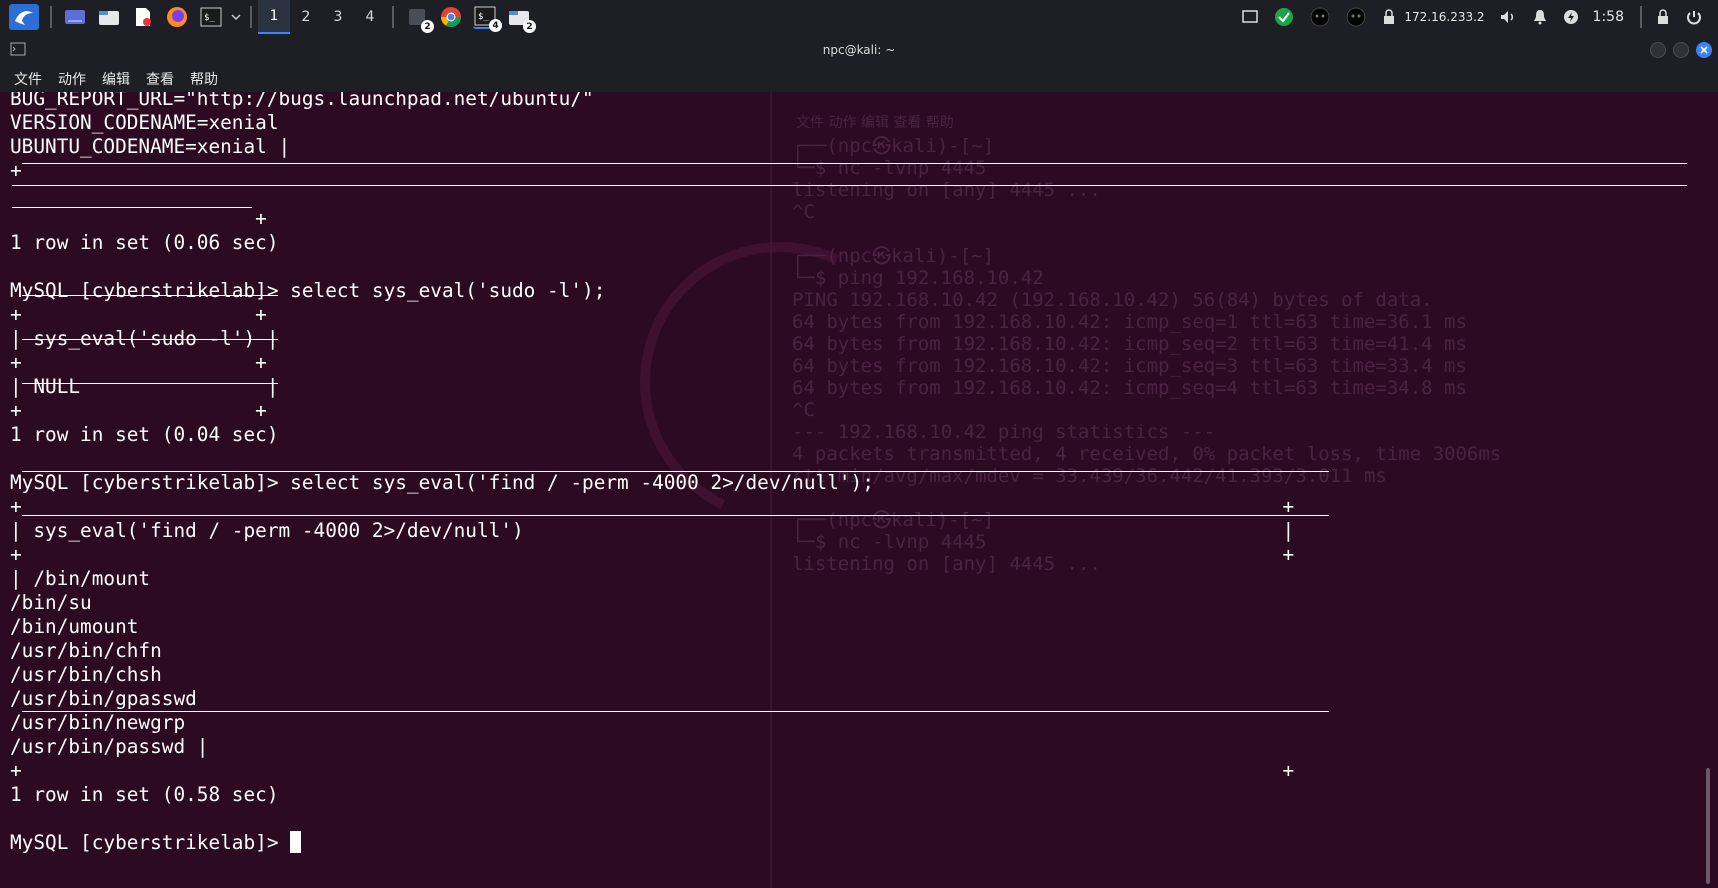  I want to click on window-count-badge: 4, so click(495, 25).